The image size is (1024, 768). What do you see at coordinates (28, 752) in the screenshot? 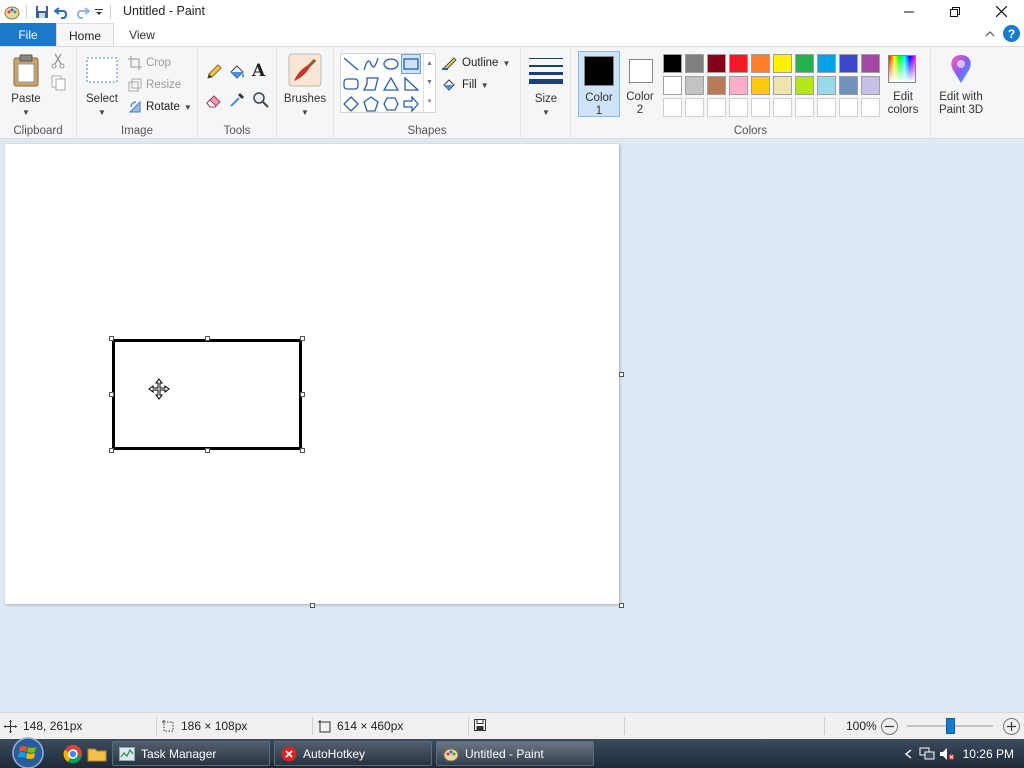
I see `start-button` at bounding box center [28, 752].